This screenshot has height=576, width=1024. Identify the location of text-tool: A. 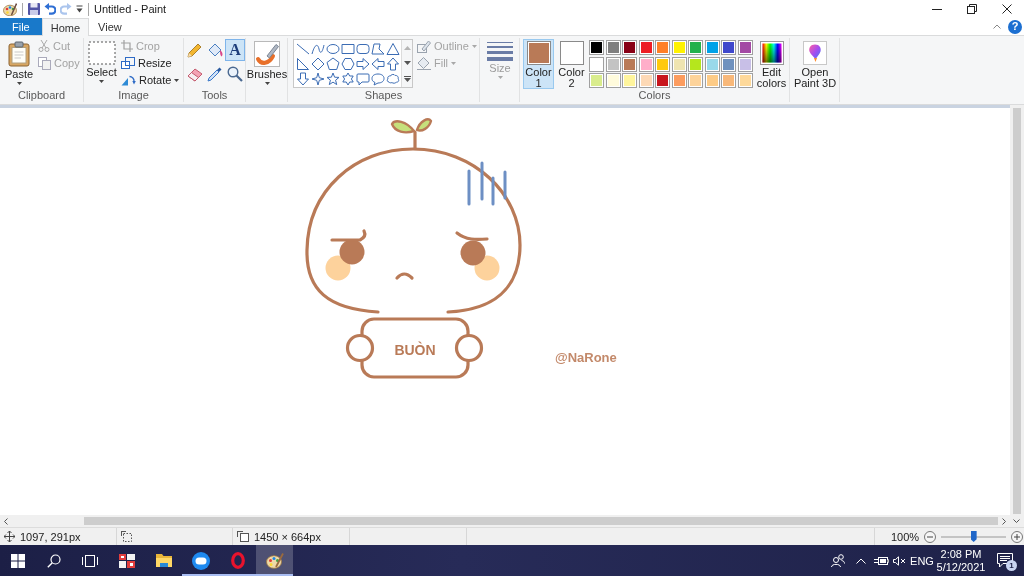
(235, 50).